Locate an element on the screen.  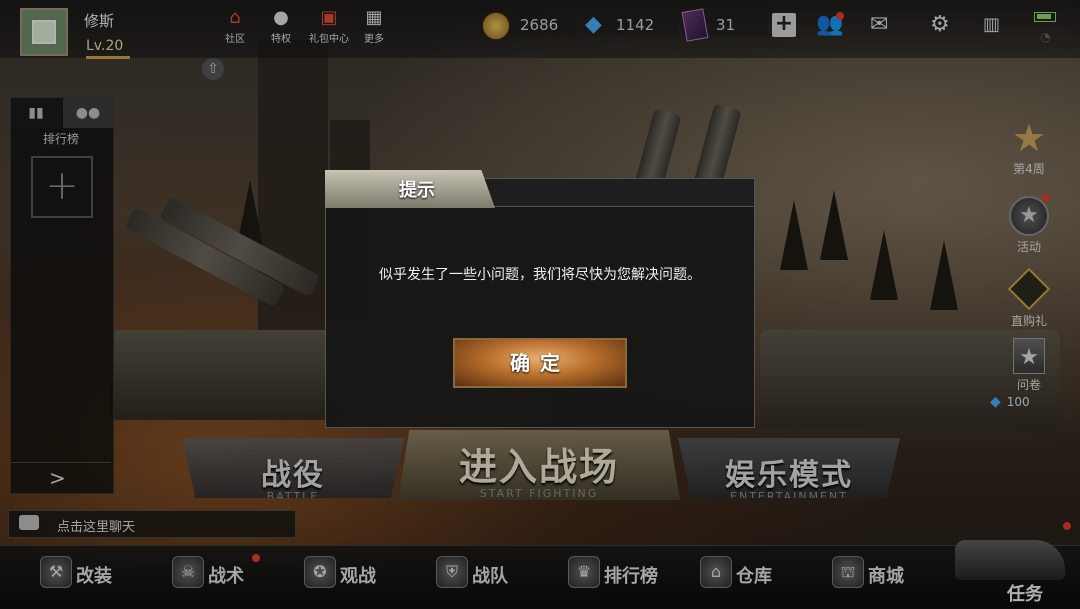
confirm-button: 确定 is located at coordinates (540, 363).